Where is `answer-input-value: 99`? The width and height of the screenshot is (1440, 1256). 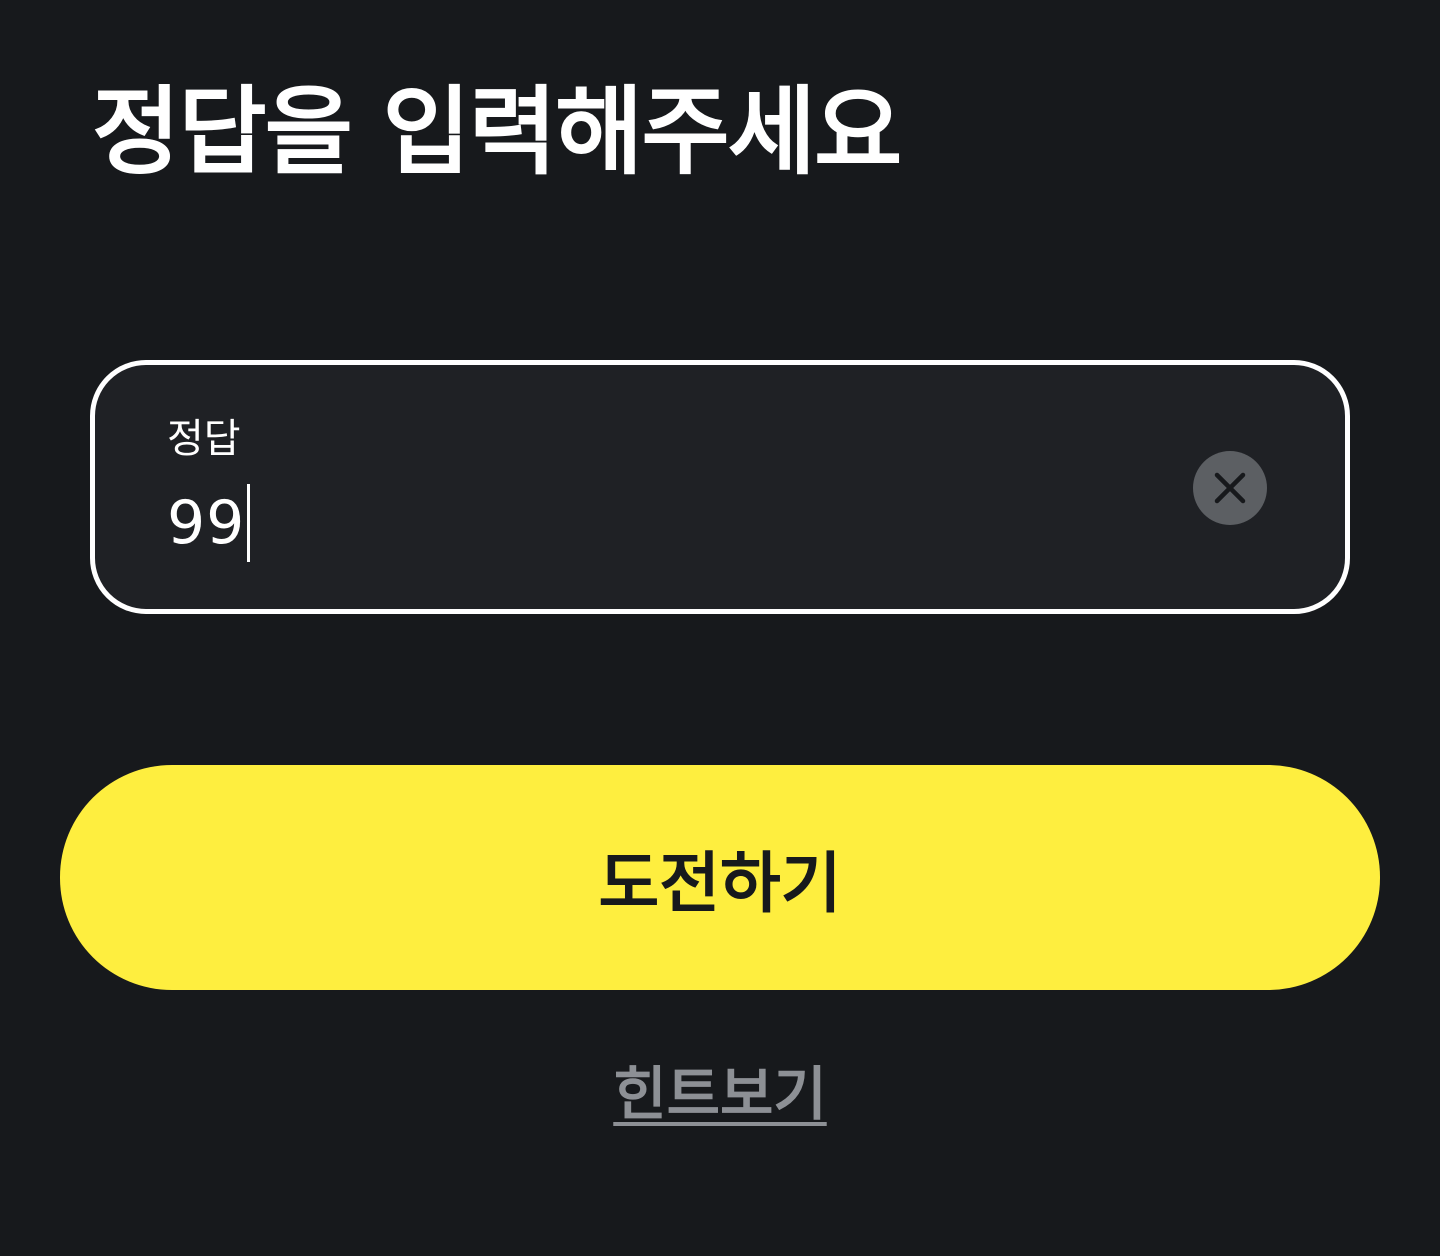 answer-input-value: 99 is located at coordinates (206, 523).